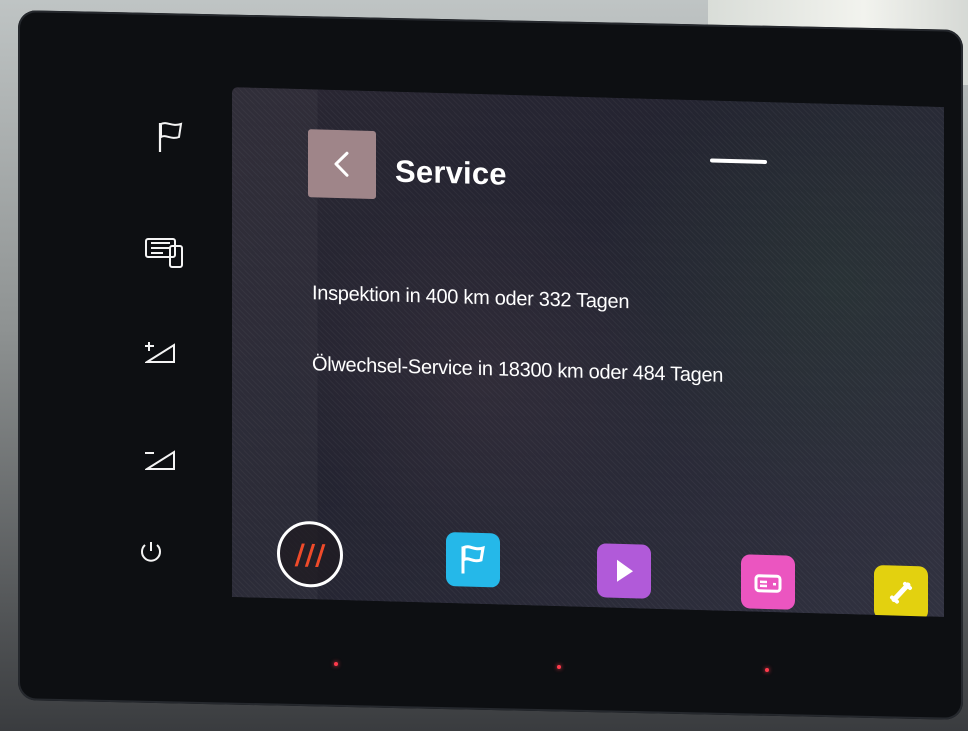 This screenshot has width=968, height=731. Describe the element at coordinates (170, 137) in the screenshot. I see `flag-svg-icon` at that location.